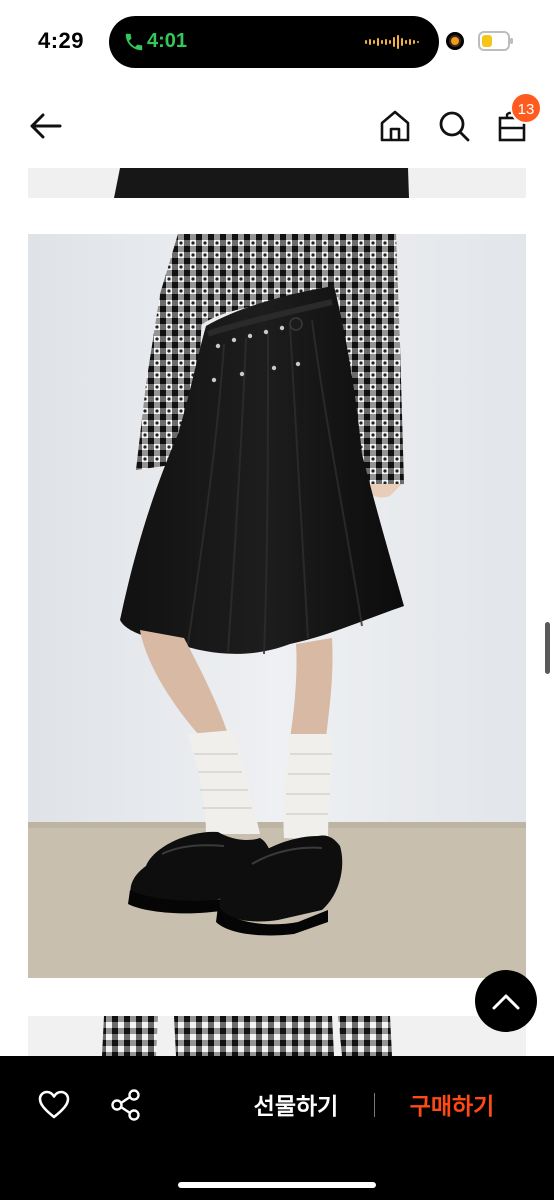 This screenshot has height=1200, width=554. Describe the element at coordinates (277, 1128) in the screenshot. I see `bottom-action-bar: 선물하기 구매하기` at that location.